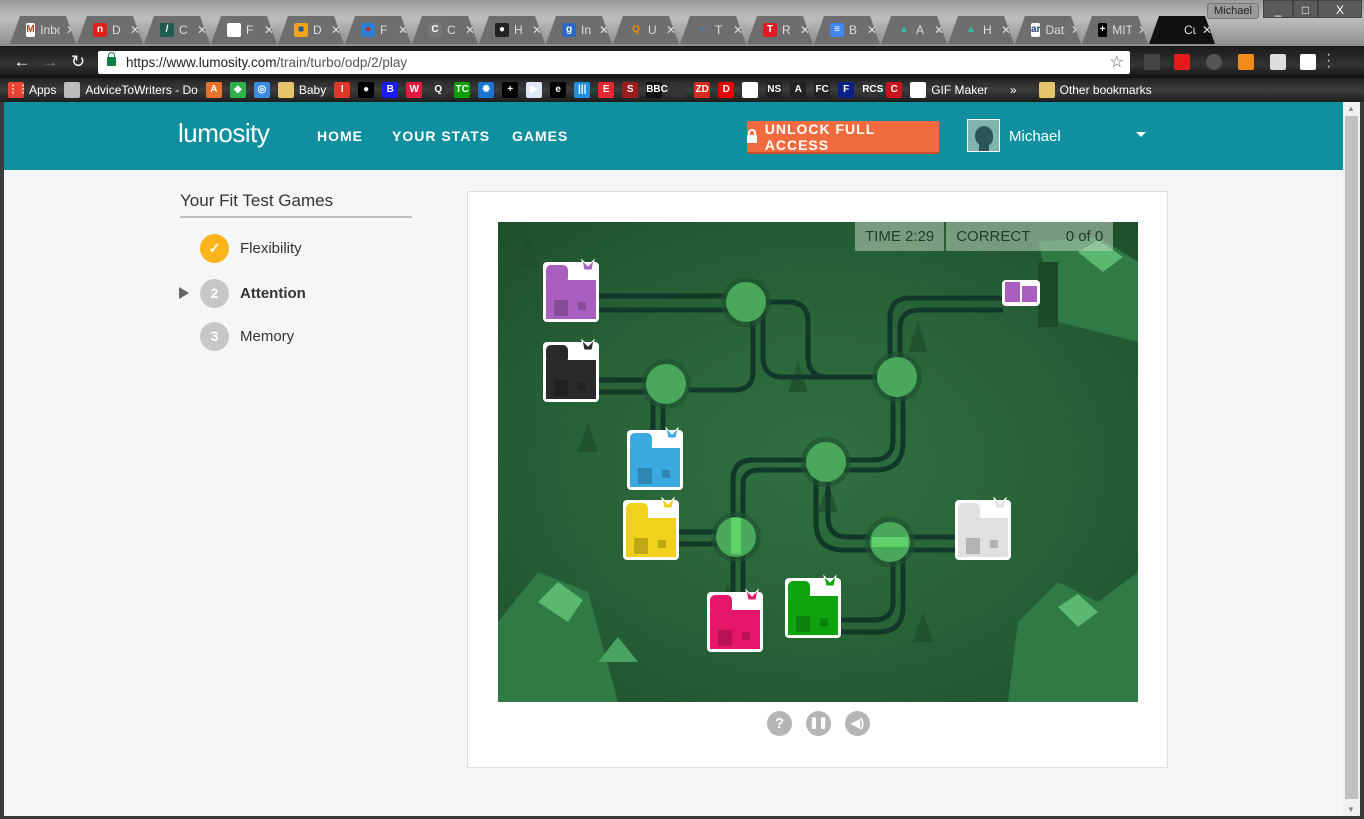  What do you see at coordinates (646, 30) in the screenshot?
I see `browser-tab: Q U ✕` at bounding box center [646, 30].